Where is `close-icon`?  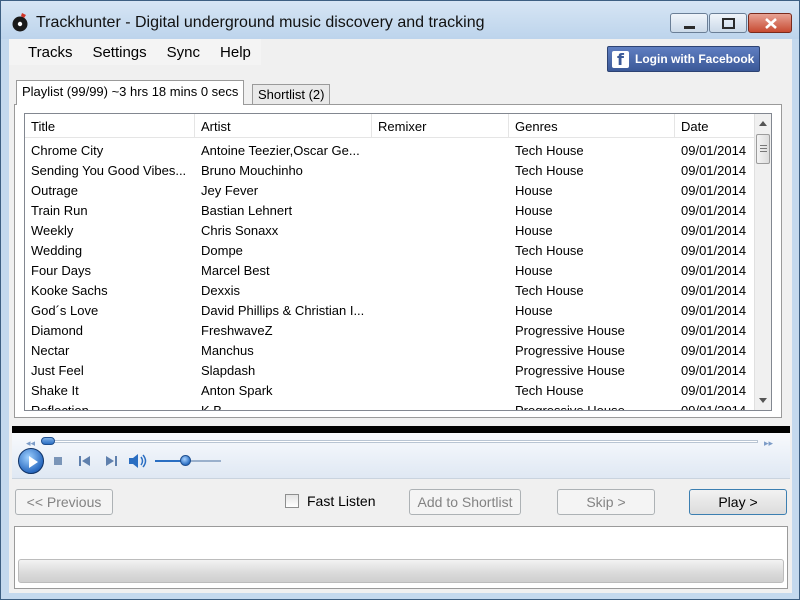 close-icon is located at coordinates (771, 23).